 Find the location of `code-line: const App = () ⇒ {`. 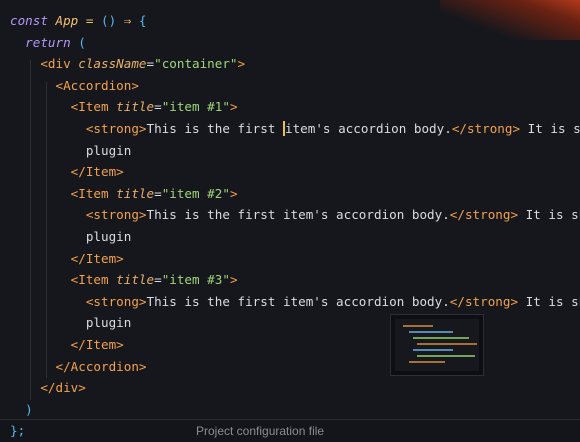

code-line: const App = () ⇒ { is located at coordinates (78, 20).